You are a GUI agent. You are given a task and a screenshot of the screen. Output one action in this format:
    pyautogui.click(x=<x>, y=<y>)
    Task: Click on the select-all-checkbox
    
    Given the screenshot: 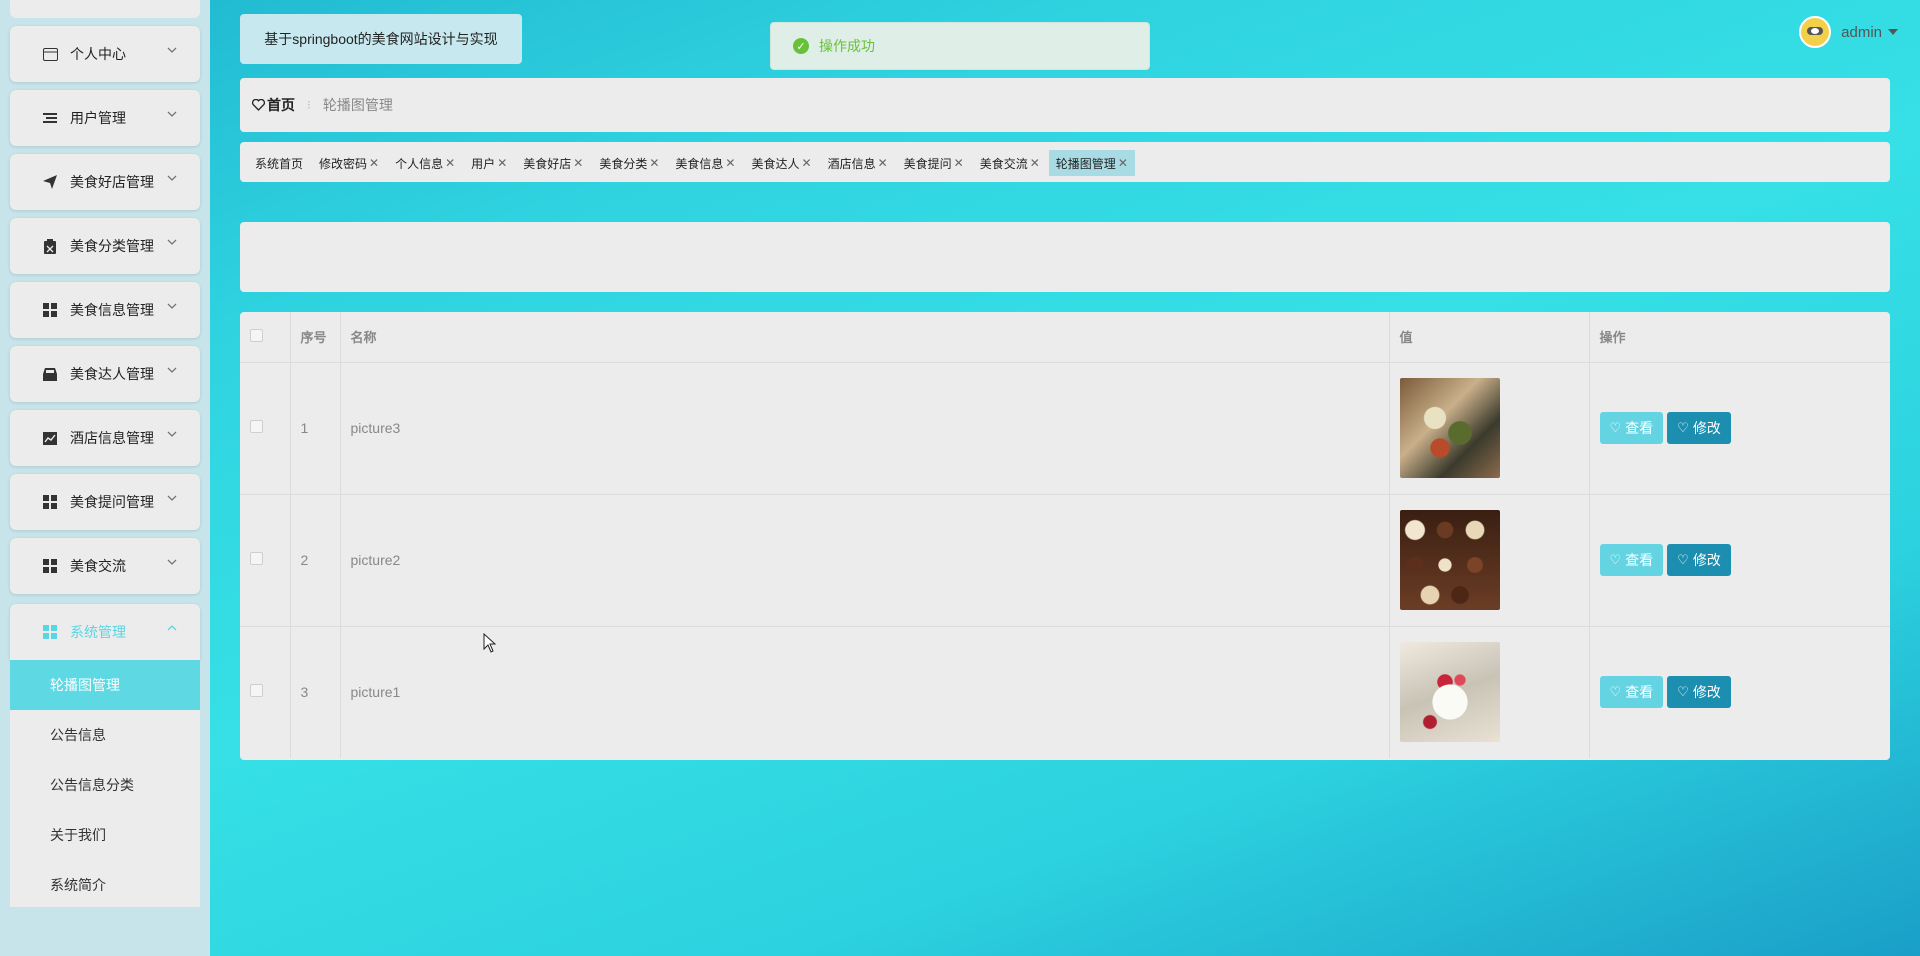 What is the action you would take?
    pyautogui.click(x=256, y=335)
    